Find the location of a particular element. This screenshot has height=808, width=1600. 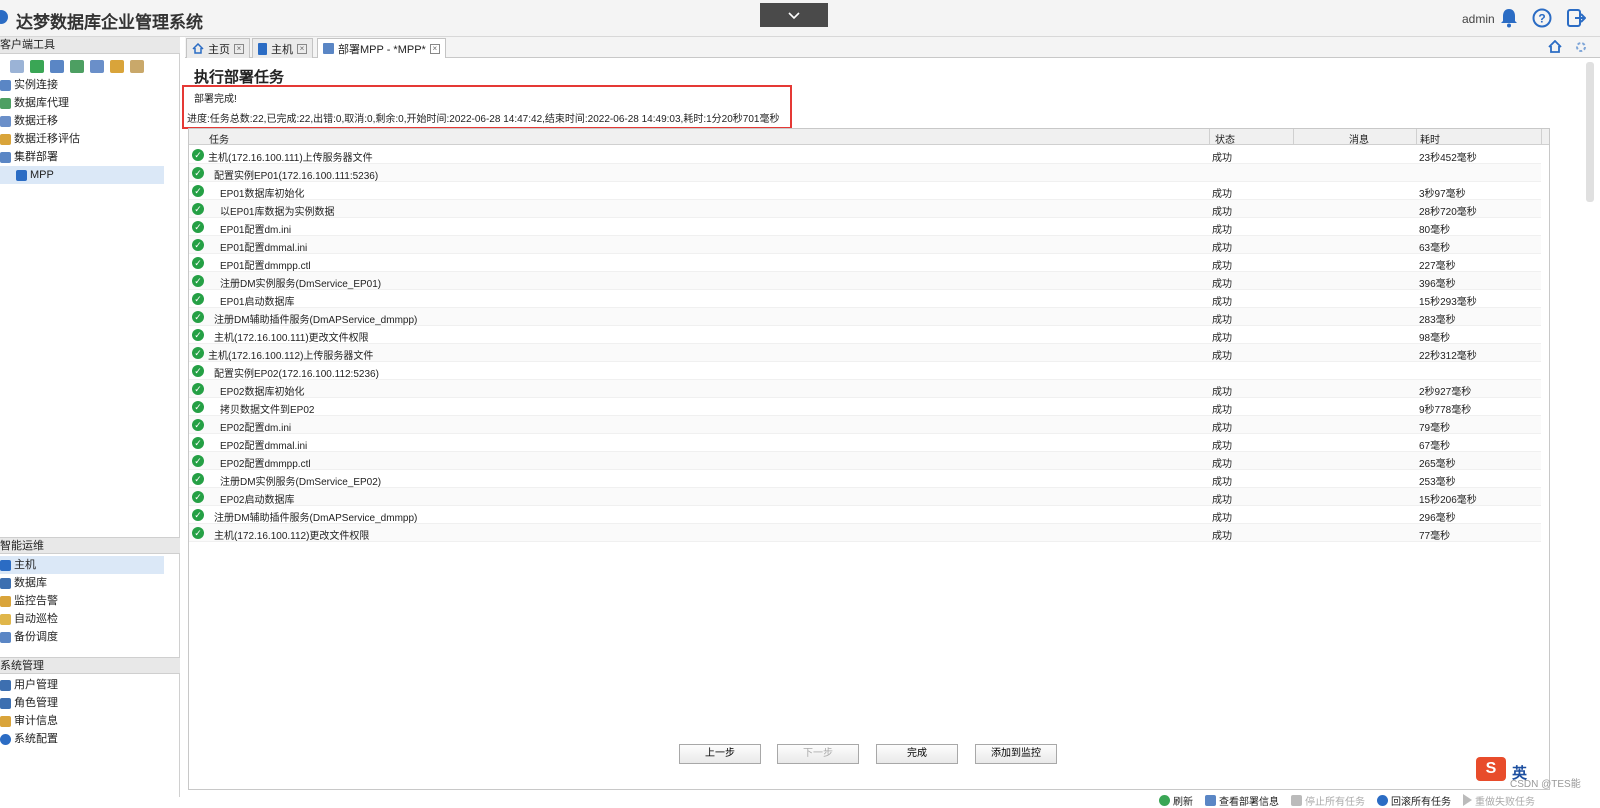

nav-role-mgmt: 角色管理 is located at coordinates (82, 703).